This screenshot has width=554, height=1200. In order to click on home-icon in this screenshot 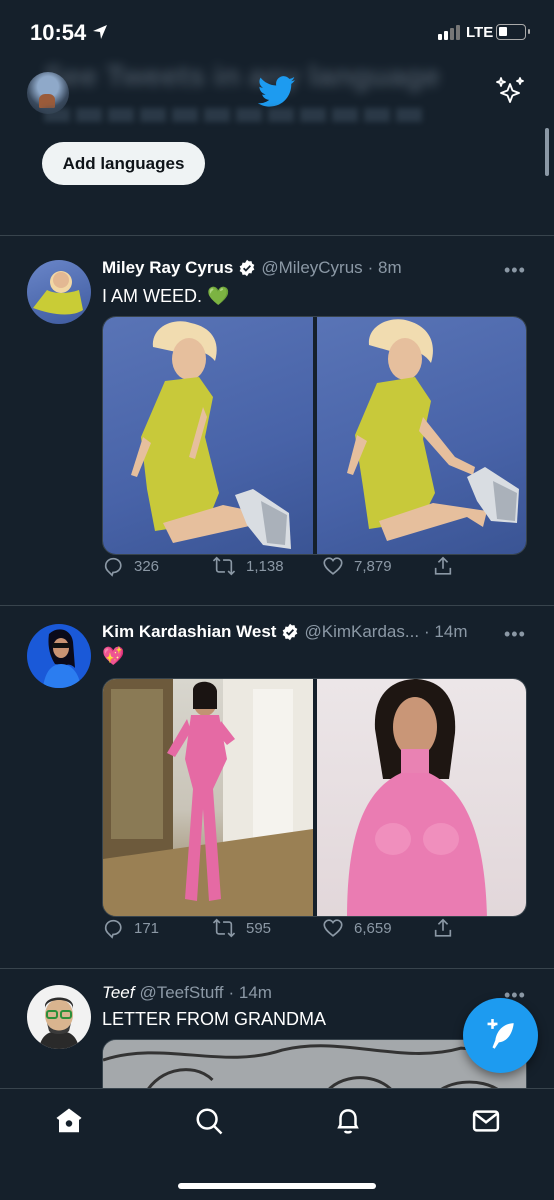, I will do `click(69, 1120)`.